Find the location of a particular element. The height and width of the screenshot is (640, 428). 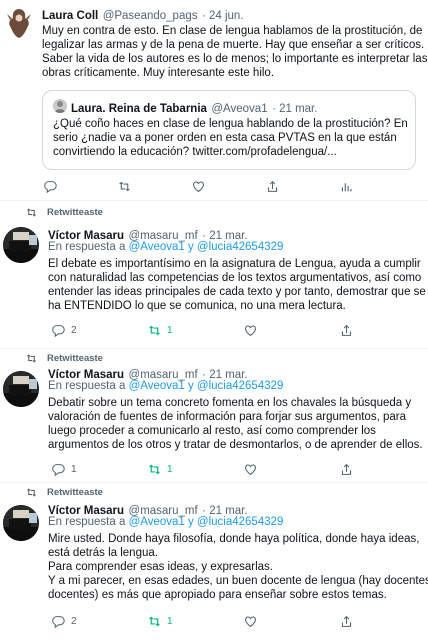

author-name: Laura Coll is located at coordinates (70, 16).